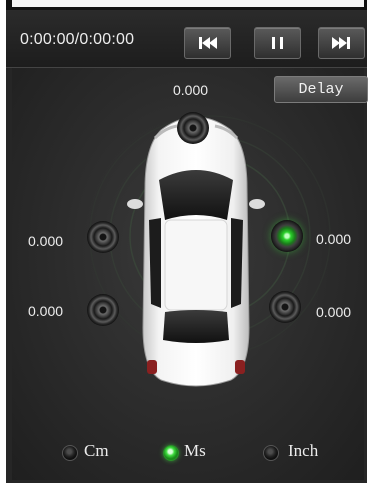  Describe the element at coordinates (321, 89) in the screenshot. I see `delay-button: Delay` at that location.